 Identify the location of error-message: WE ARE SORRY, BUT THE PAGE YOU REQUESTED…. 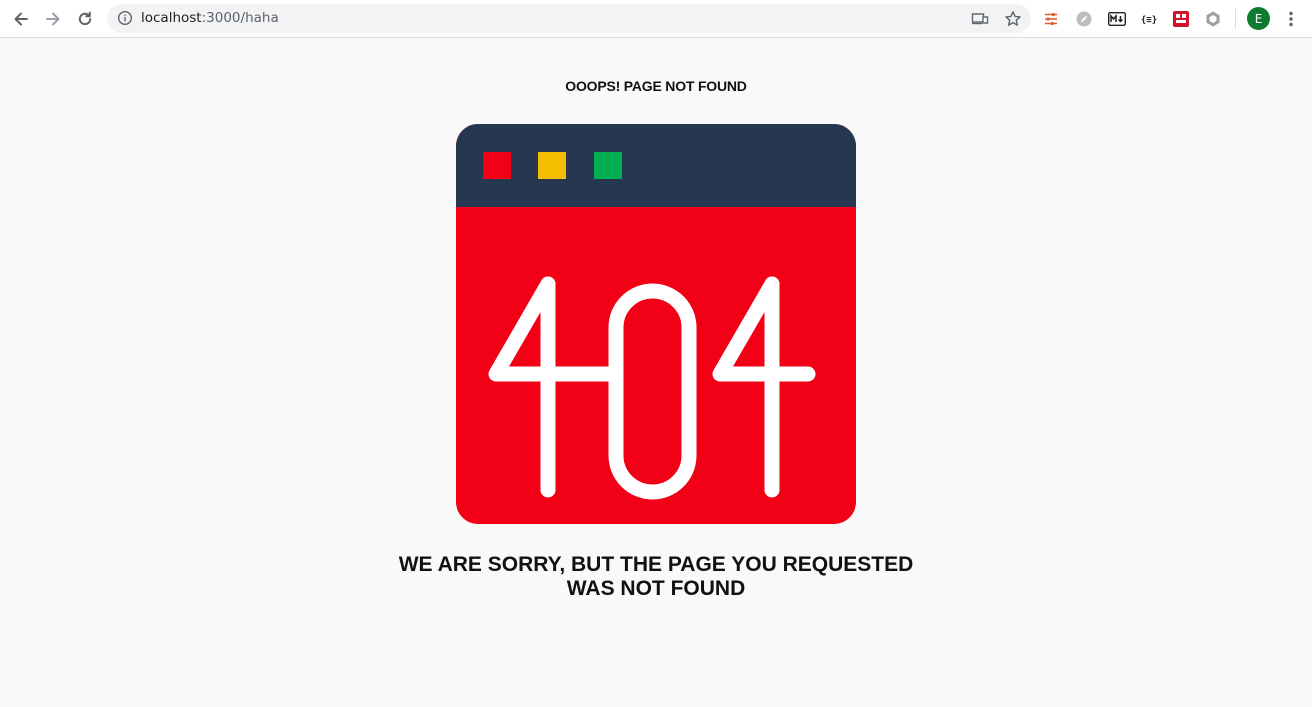
(656, 577).